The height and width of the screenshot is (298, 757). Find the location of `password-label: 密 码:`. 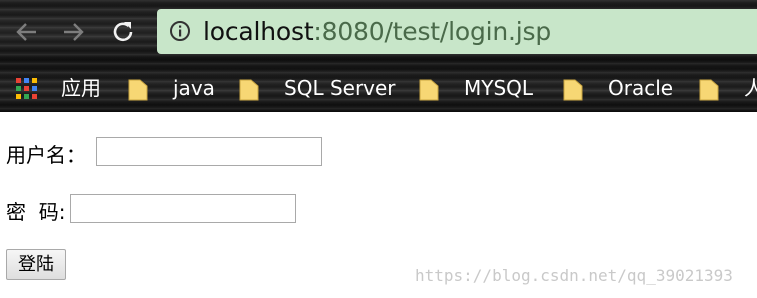

password-label: 密 码: is located at coordinates (36, 212).